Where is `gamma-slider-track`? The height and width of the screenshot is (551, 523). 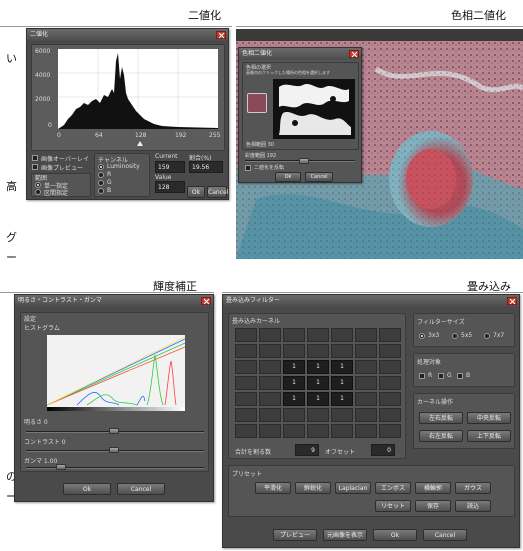
gamma-slider-track is located at coordinates (115, 468).